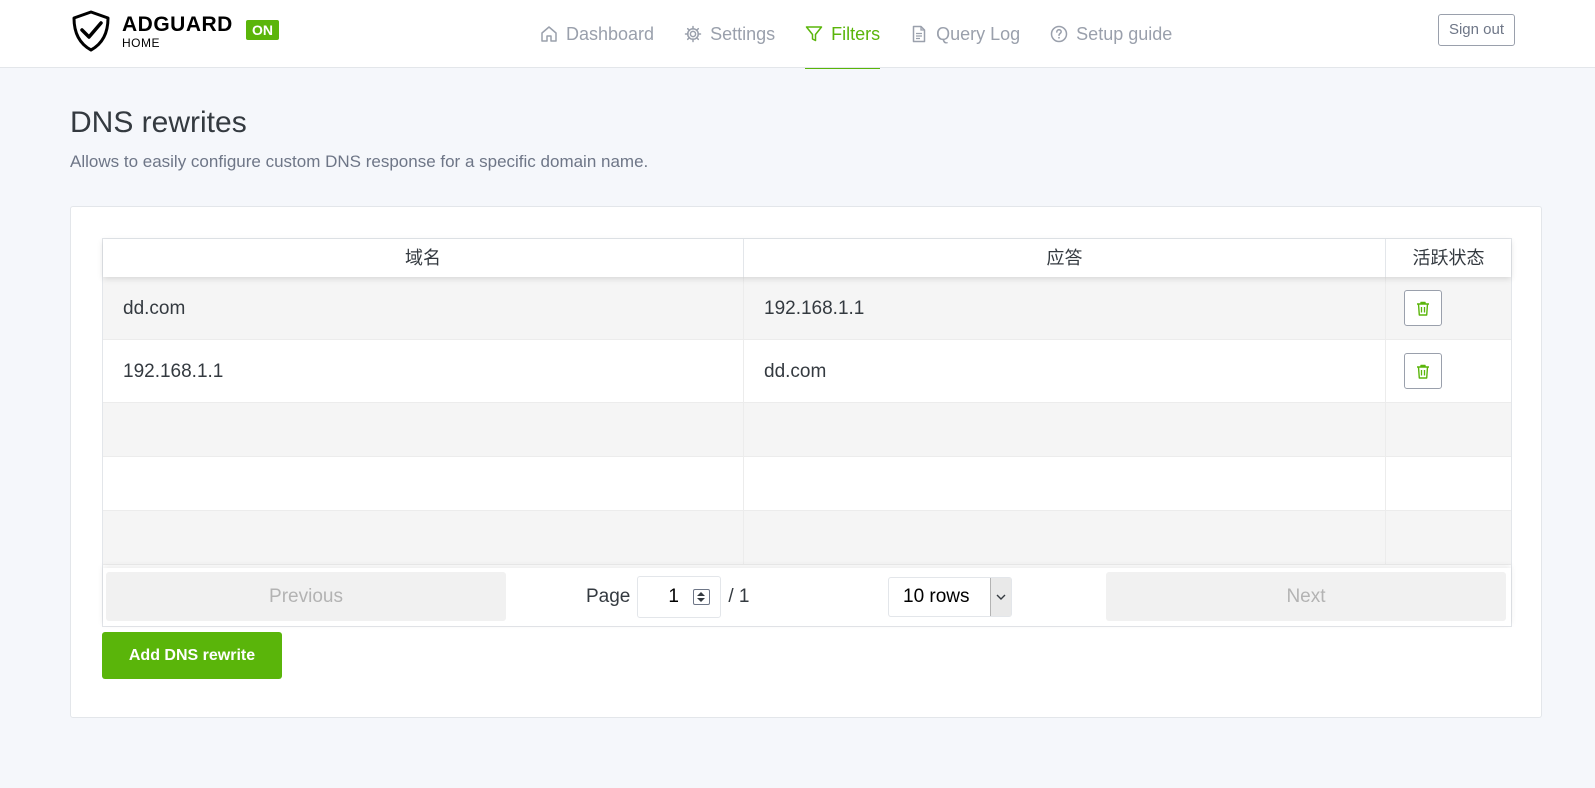 This screenshot has height=788, width=1595. What do you see at coordinates (423, 371) in the screenshot?
I see `cell-domain: 192.168.1.1` at bounding box center [423, 371].